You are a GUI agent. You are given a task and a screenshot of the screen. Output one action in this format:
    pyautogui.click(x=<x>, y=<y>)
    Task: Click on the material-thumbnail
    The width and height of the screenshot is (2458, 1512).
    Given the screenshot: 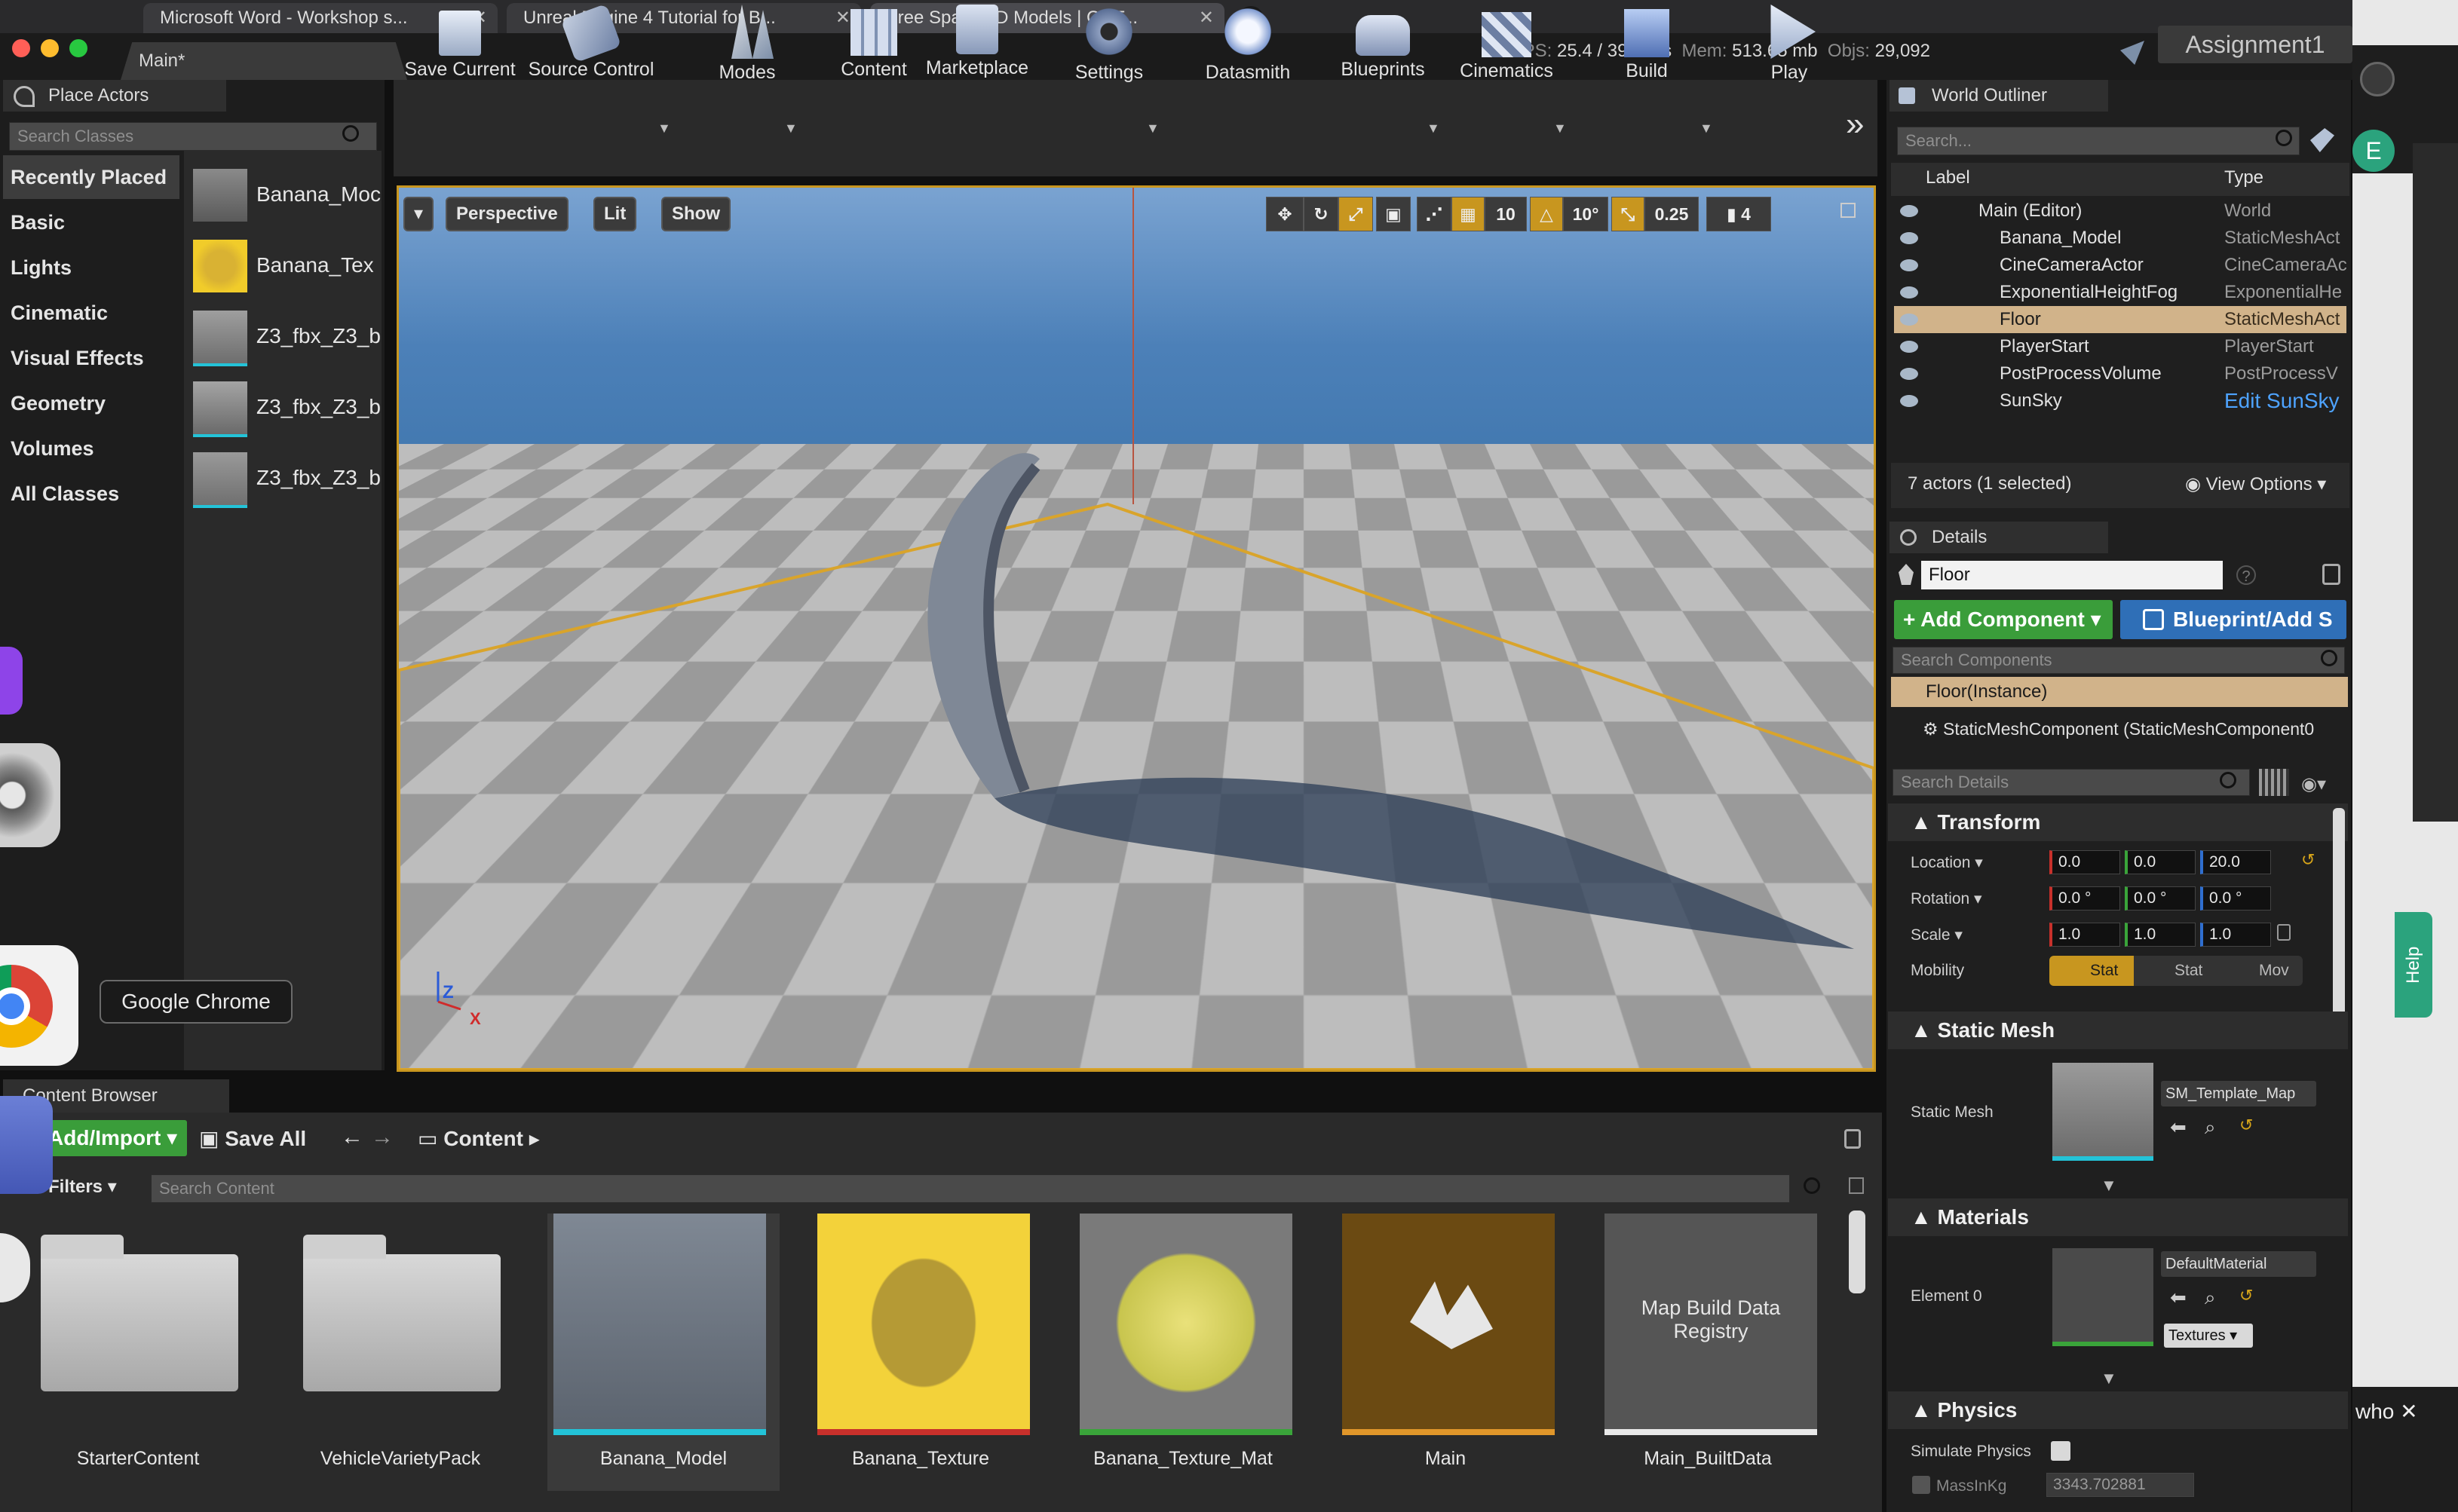 What is the action you would take?
    pyautogui.click(x=2102, y=1297)
    